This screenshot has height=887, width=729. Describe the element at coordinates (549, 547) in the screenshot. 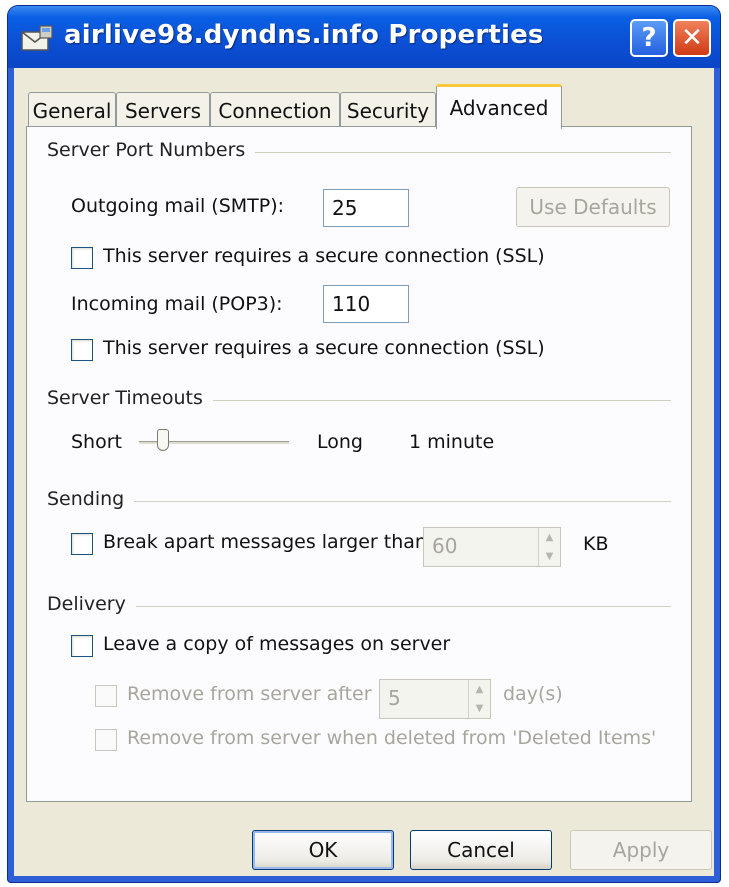

I see `break-size-spinner: ▲ ▼` at that location.